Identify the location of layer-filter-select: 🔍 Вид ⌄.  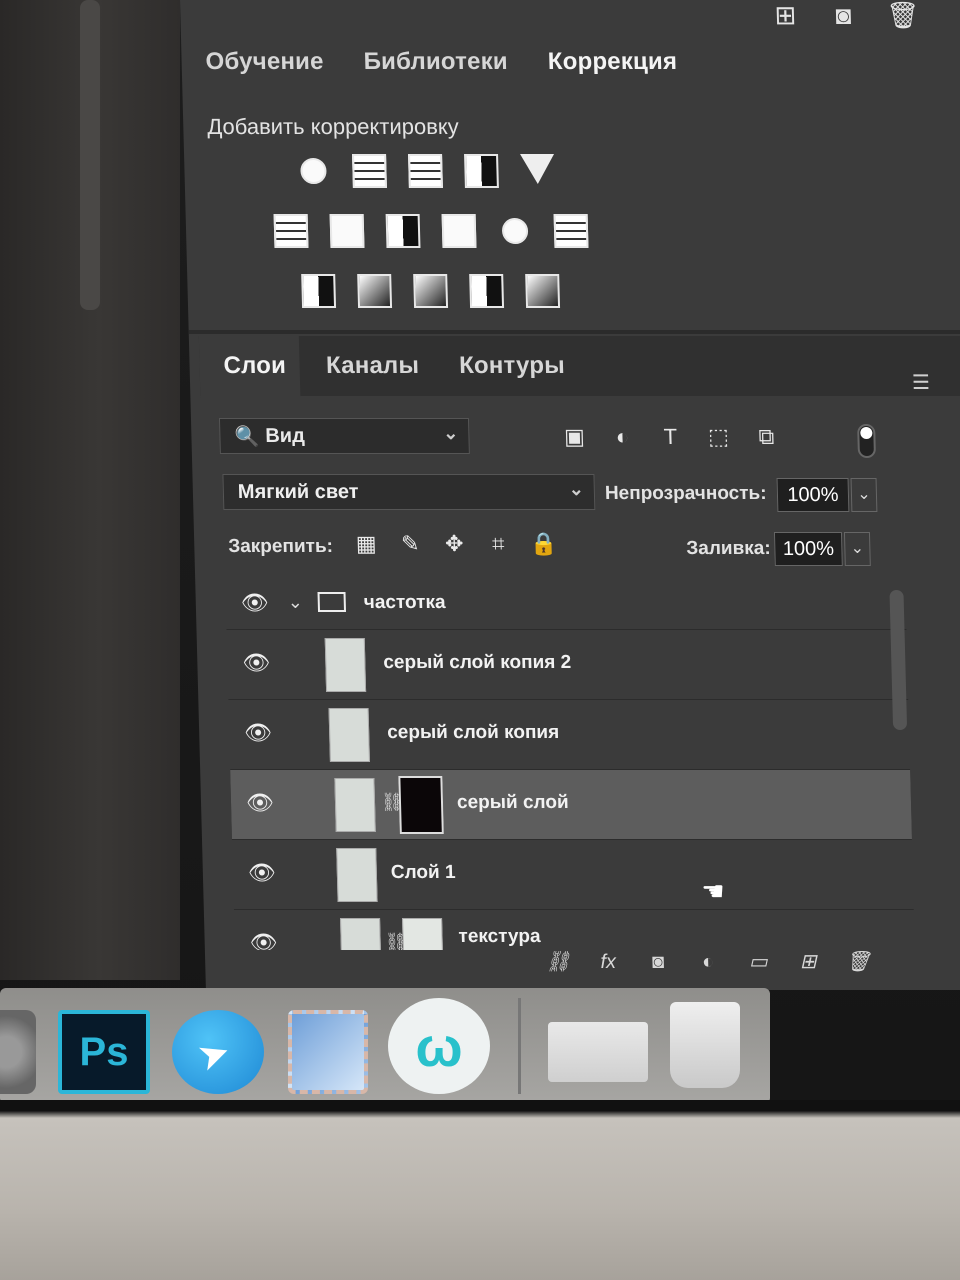
(344, 436).